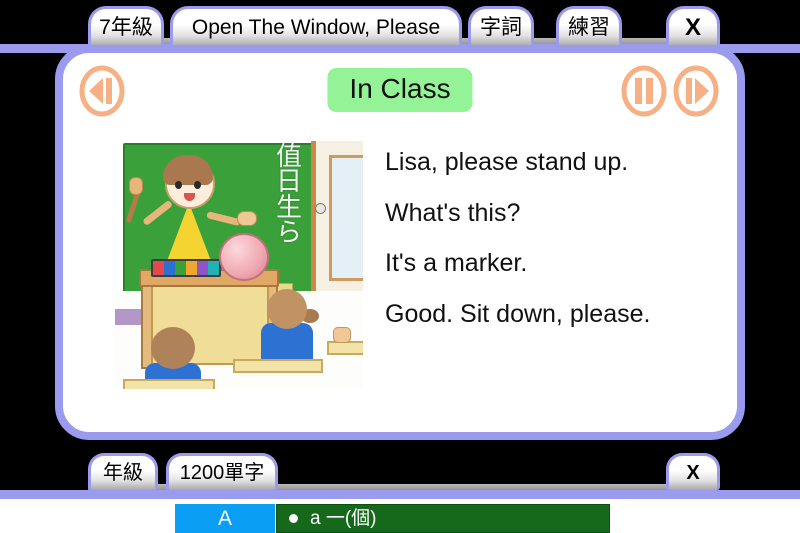  Describe the element at coordinates (186, 268) in the screenshot. I see `marker-box` at that location.